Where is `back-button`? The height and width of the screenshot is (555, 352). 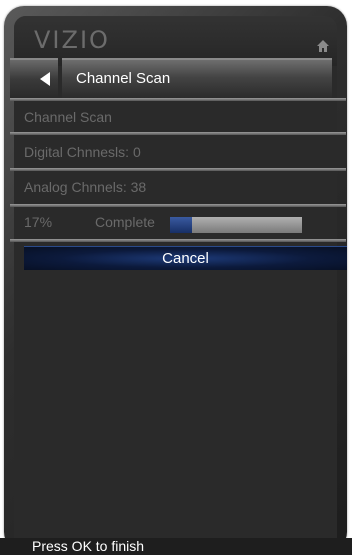 back-button is located at coordinates (34, 78).